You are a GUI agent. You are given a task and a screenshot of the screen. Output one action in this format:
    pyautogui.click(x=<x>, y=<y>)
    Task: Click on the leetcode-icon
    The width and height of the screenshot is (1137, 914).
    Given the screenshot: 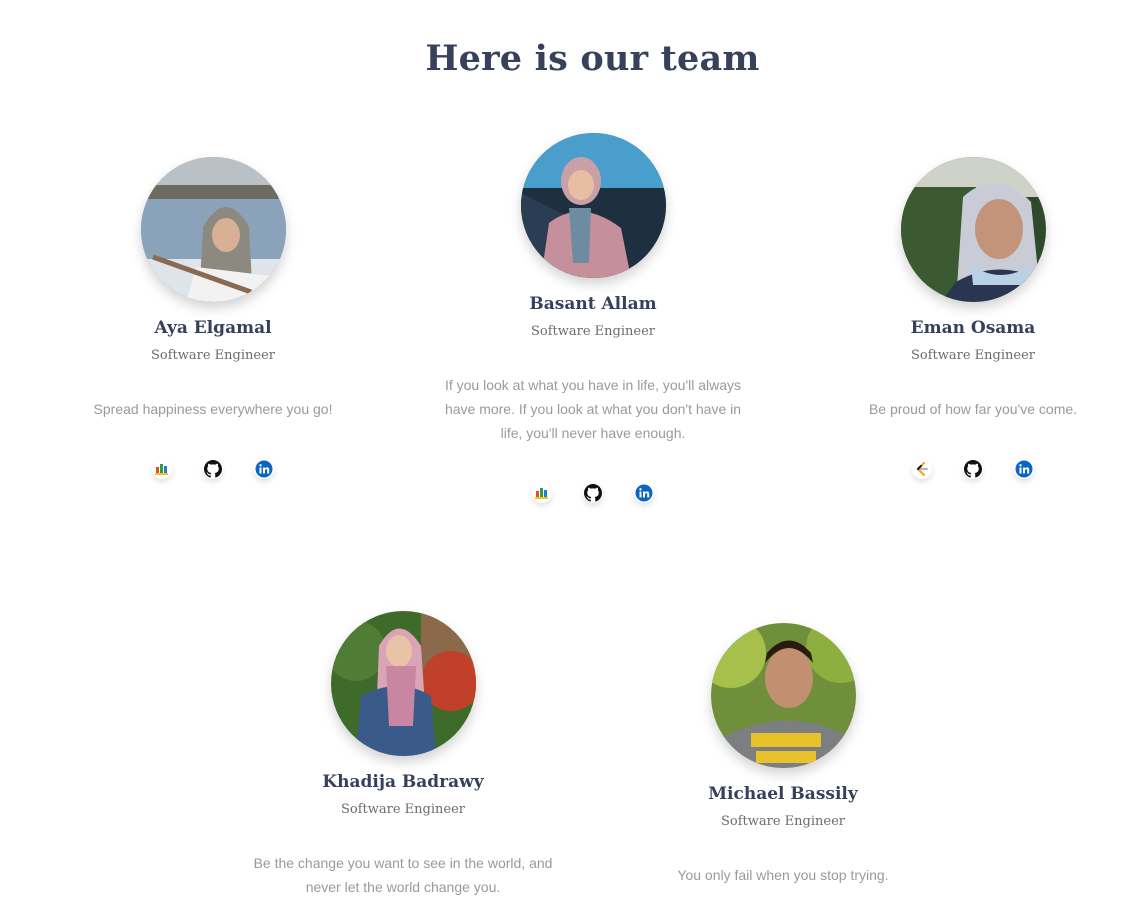 What is the action you would take?
    pyautogui.click(x=922, y=469)
    